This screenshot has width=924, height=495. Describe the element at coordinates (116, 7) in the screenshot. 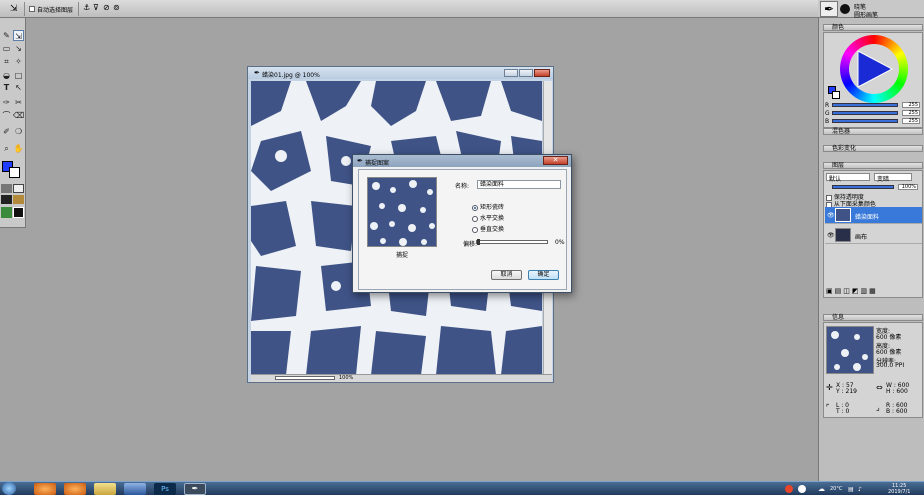

I see `rotate-icon: ⊚` at that location.